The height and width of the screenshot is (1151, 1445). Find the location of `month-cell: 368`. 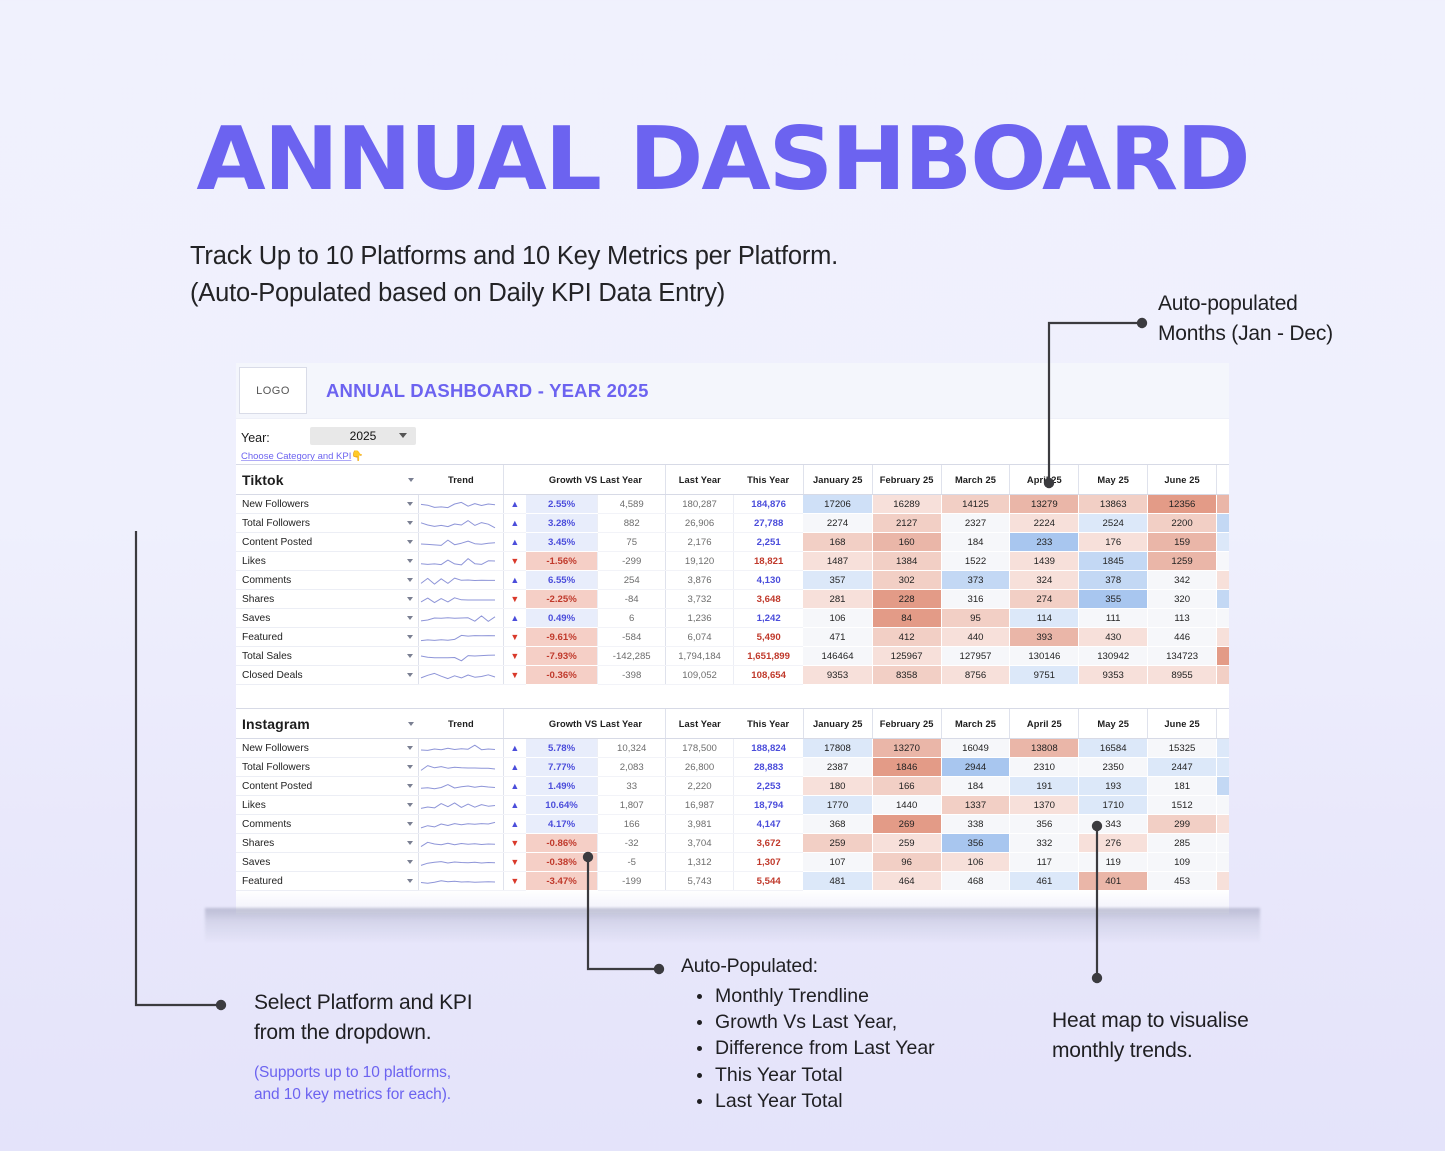

month-cell: 368 is located at coordinates (838, 824).